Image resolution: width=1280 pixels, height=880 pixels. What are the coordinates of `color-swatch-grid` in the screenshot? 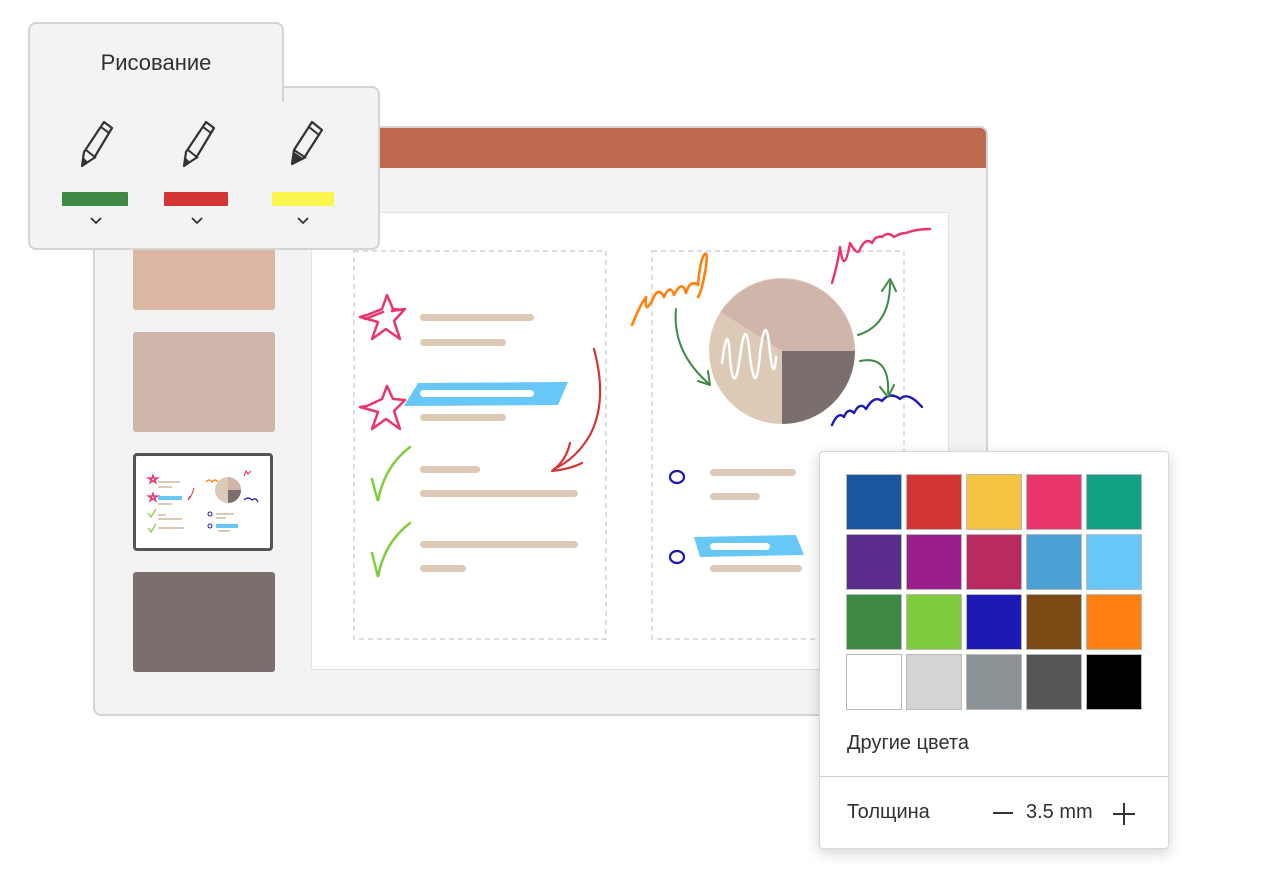 It's located at (995, 592).